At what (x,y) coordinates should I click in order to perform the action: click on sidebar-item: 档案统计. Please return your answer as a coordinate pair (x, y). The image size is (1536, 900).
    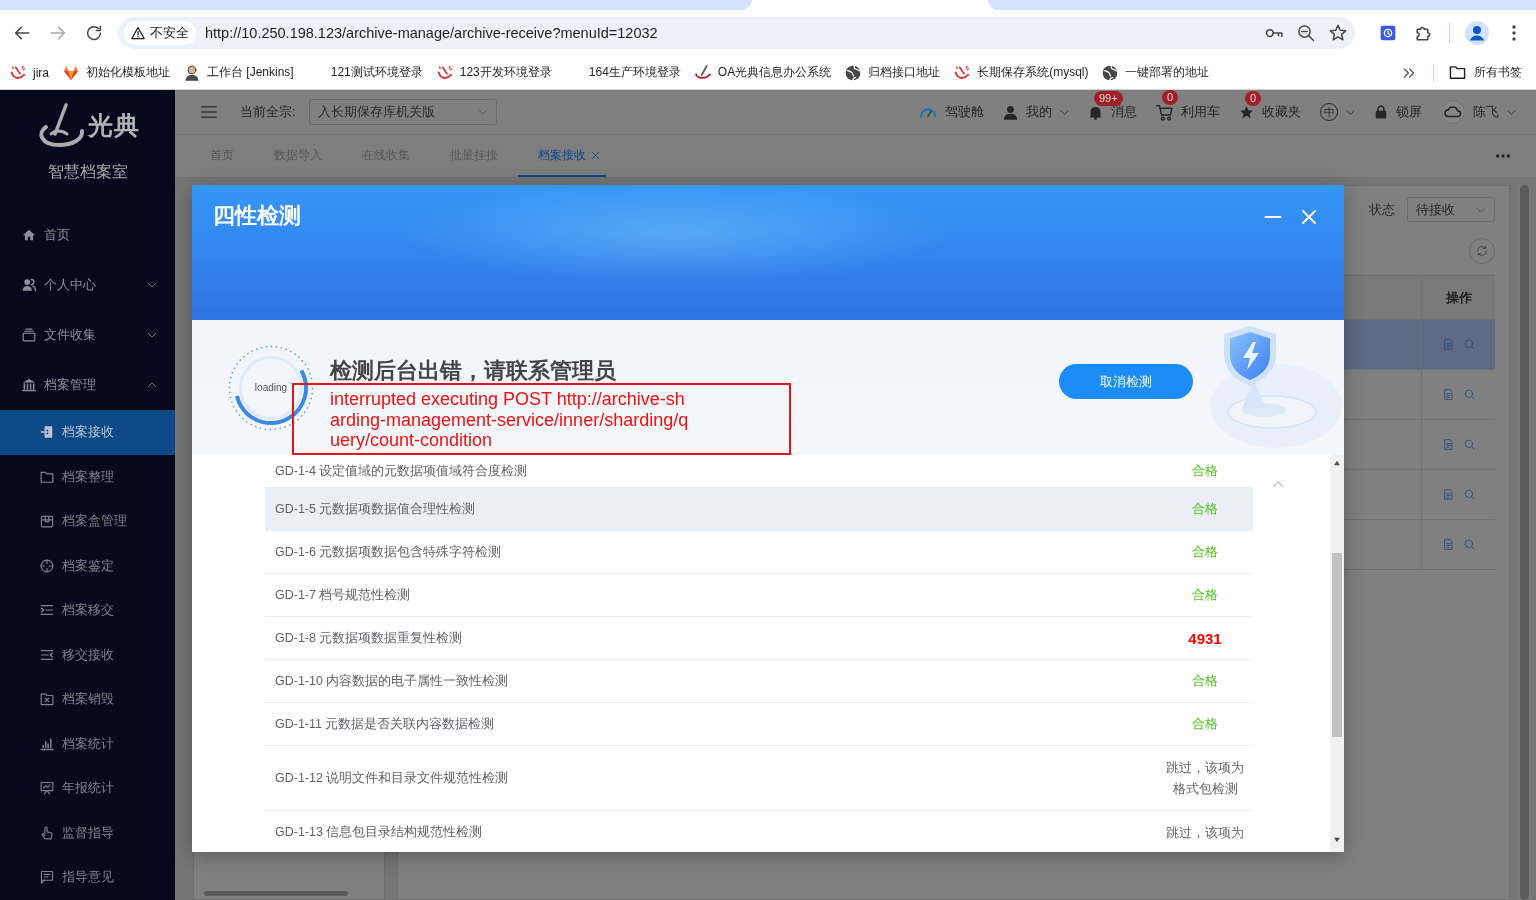
    Looking at the image, I should click on (87, 743).